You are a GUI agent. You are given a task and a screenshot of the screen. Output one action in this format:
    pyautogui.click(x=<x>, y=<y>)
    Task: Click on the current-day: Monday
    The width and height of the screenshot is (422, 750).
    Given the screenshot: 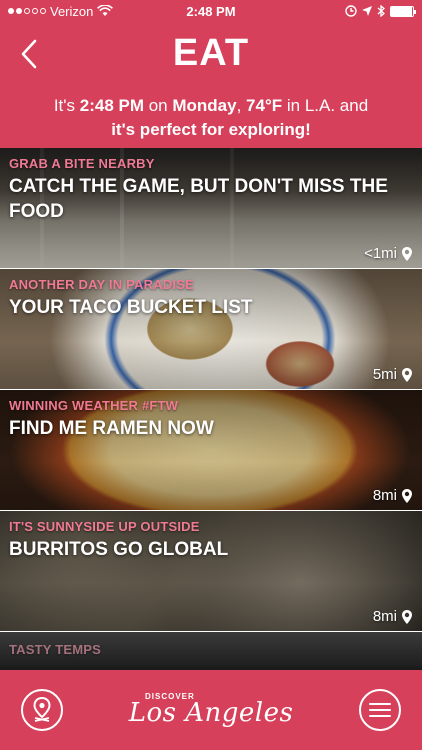 What is the action you would take?
    pyautogui.click(x=204, y=105)
    